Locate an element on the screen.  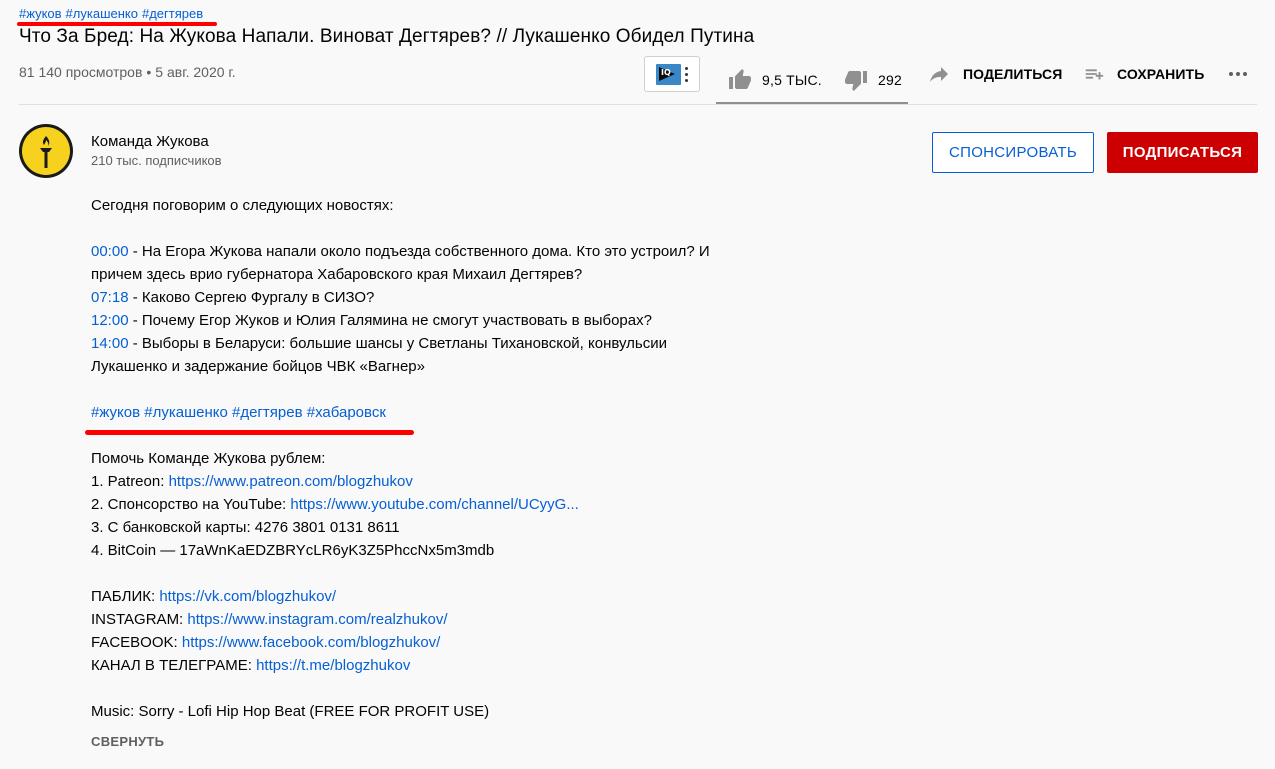
subscriber-count: 210 тыс. подписчиков is located at coordinates (156, 160).